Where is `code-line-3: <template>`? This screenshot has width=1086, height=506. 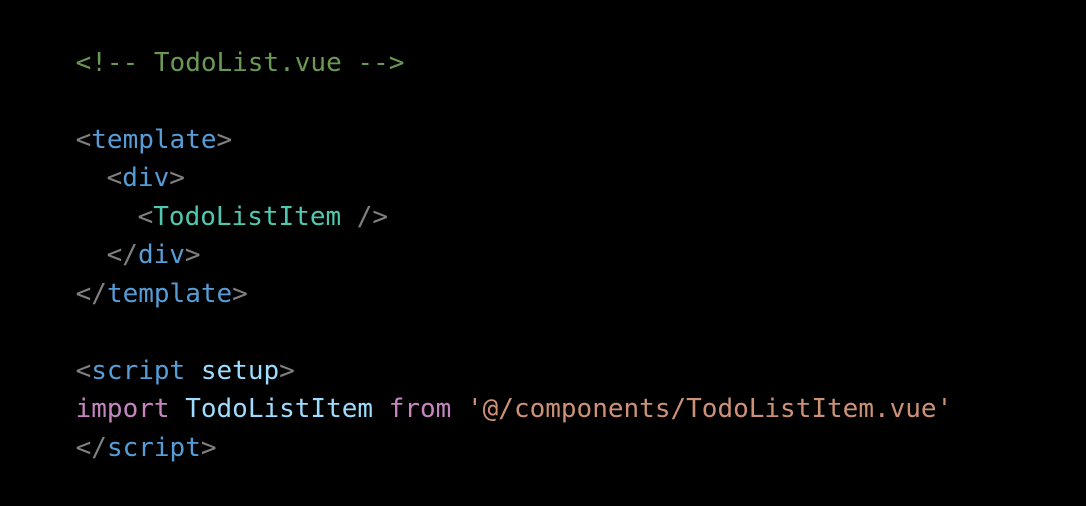 code-line-3: <template> is located at coordinates (549, 118).